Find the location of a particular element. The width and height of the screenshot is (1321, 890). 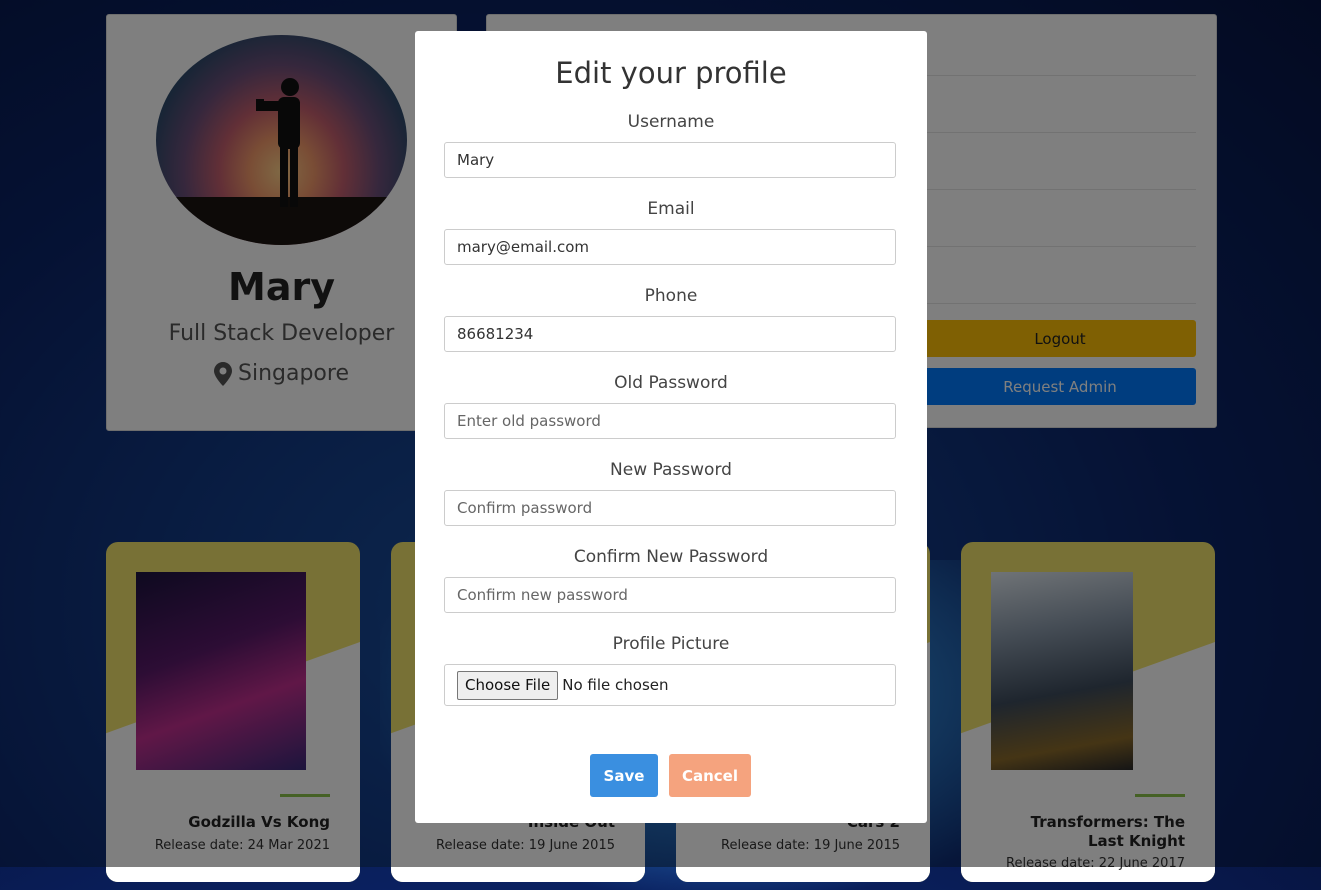

modal-title: Edit your profile is located at coordinates (671, 73).